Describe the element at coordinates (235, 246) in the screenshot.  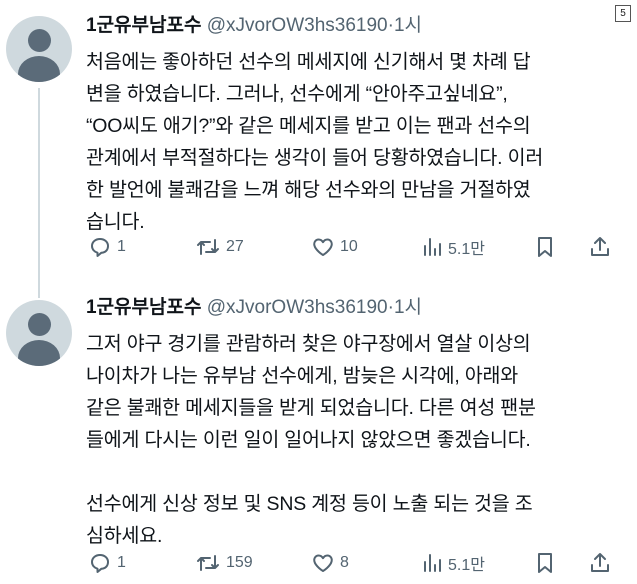
I see `retweet-count: 27` at that location.